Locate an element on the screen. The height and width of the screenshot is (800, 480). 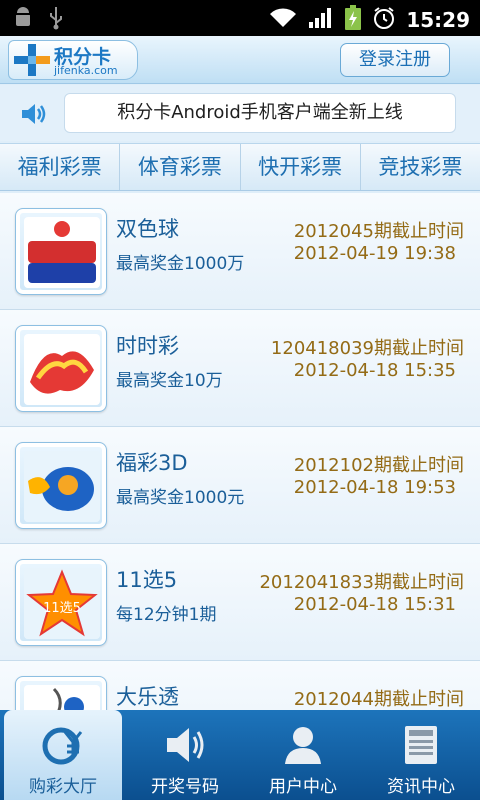
daletou-icon is located at coordinates (61, 693).